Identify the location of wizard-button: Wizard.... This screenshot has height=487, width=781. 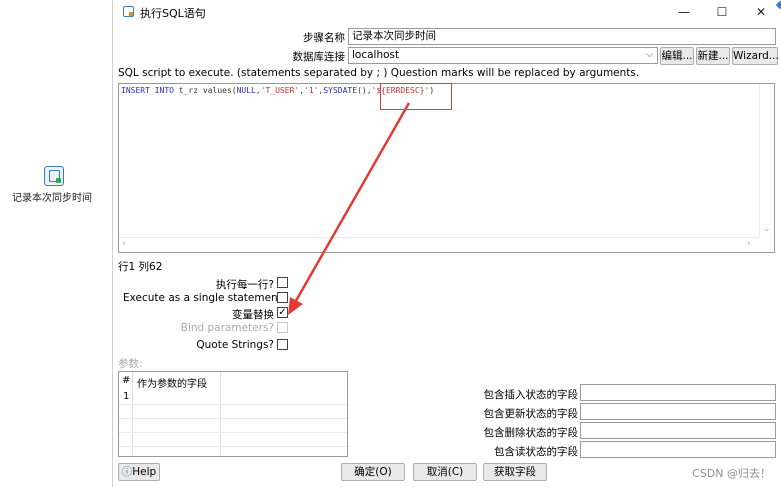
(755, 56).